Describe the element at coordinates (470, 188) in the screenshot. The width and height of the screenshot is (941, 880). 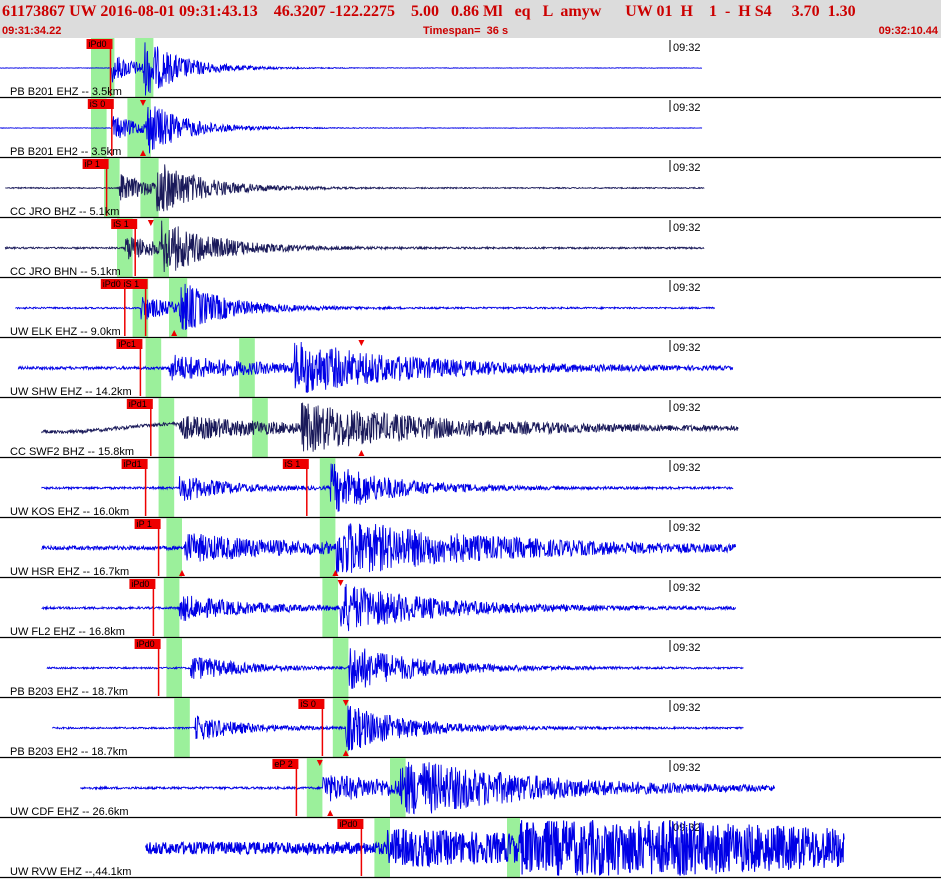
I see `trace-row: 09:32 iP 1 CC JRO BHZ -- 5.1km` at that location.